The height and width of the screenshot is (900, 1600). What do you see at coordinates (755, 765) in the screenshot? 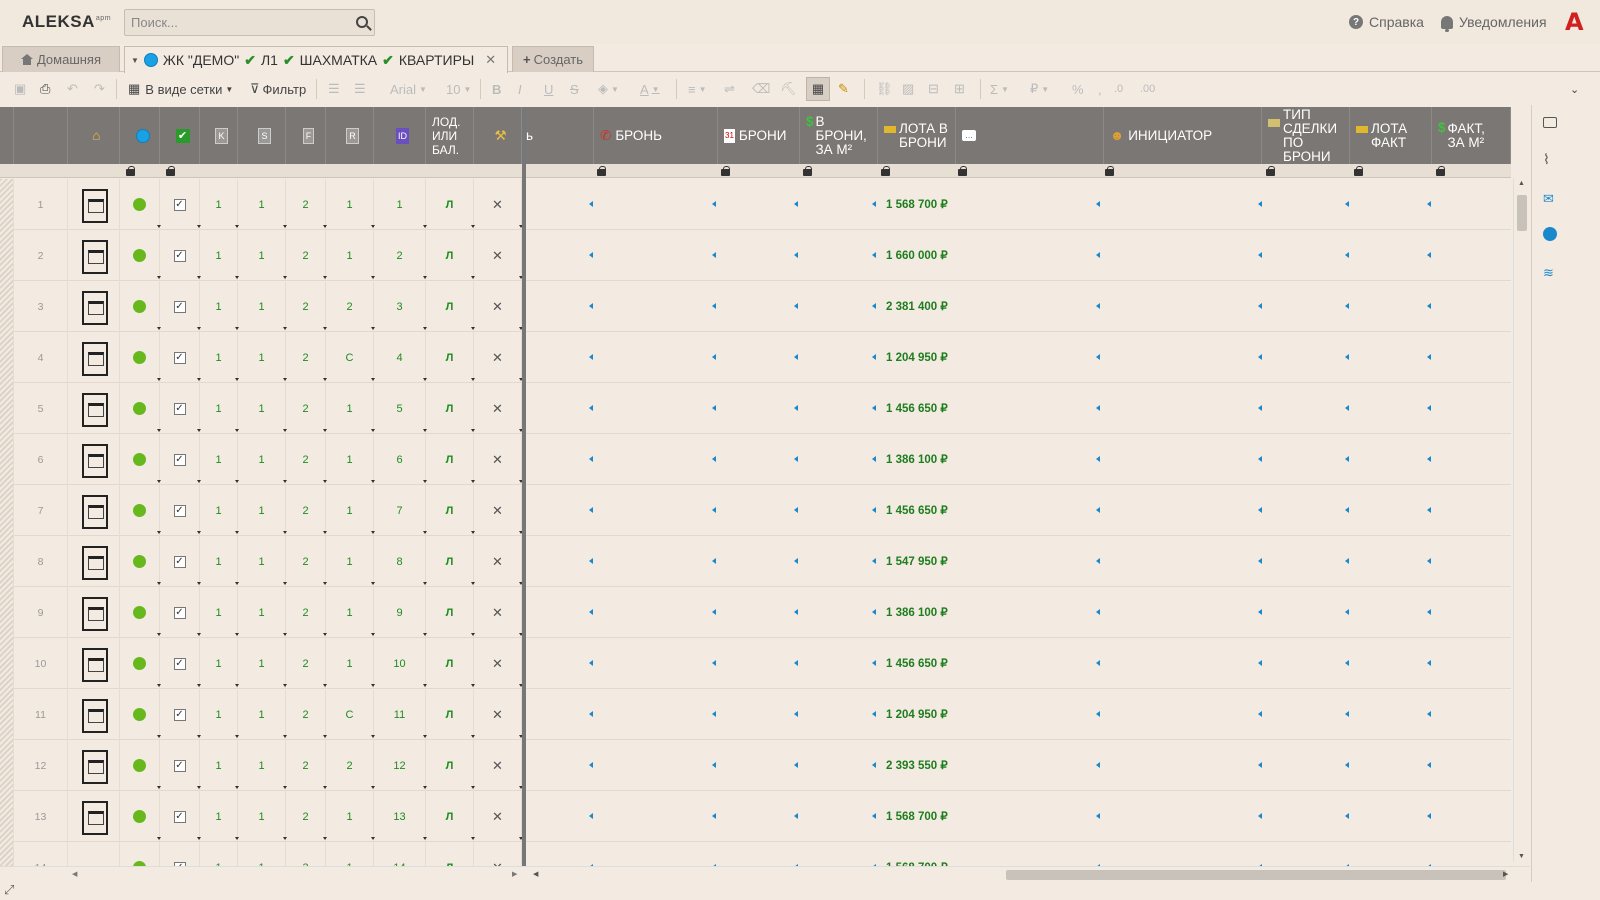
I see `table-row: 12 ✓ 1 1 2 2 12 Л ✕ 2 393 550 ₽` at bounding box center [755, 765].